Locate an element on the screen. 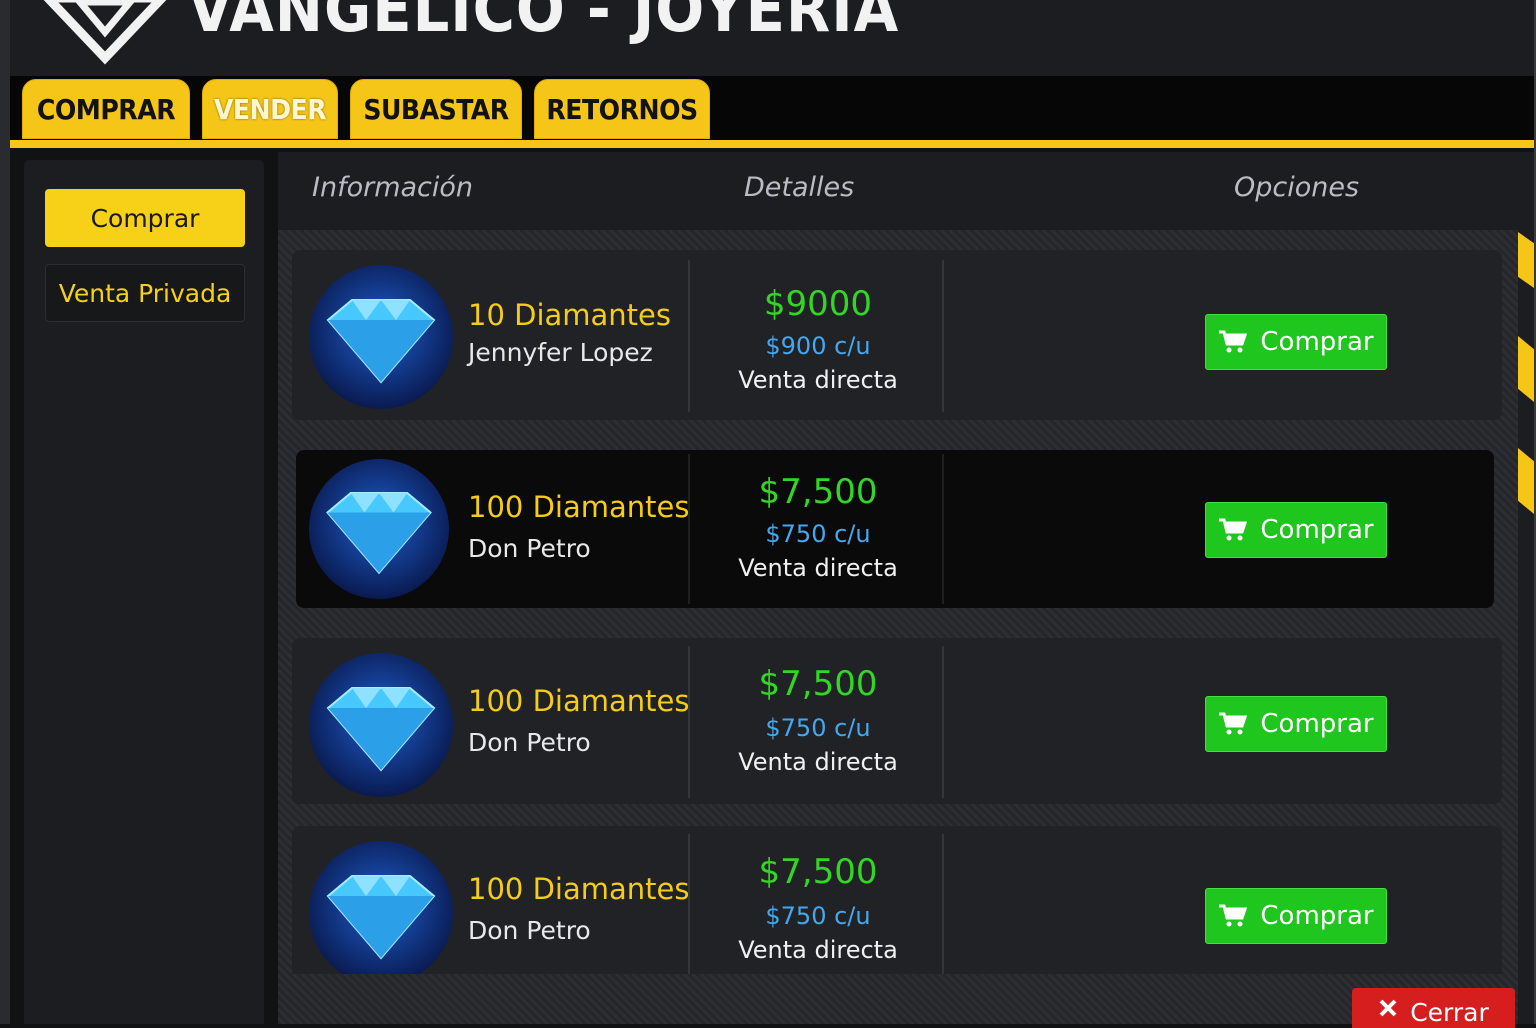 This screenshot has height=1028, width=1536. listing-item-name: 10 Diamantes is located at coordinates (569, 315).